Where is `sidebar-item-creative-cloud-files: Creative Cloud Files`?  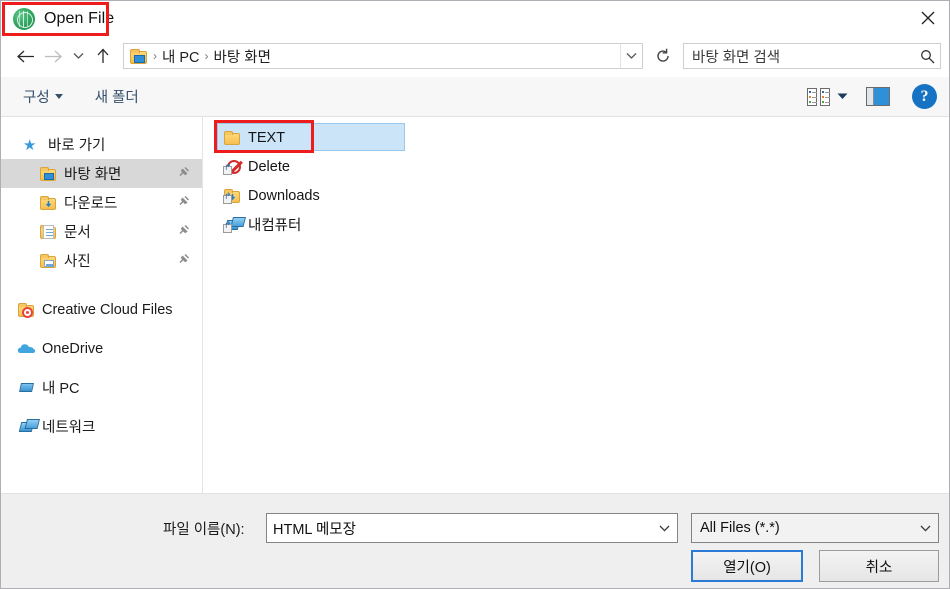
sidebar-item-creative-cloud-files: Creative Cloud Files is located at coordinates (101, 309).